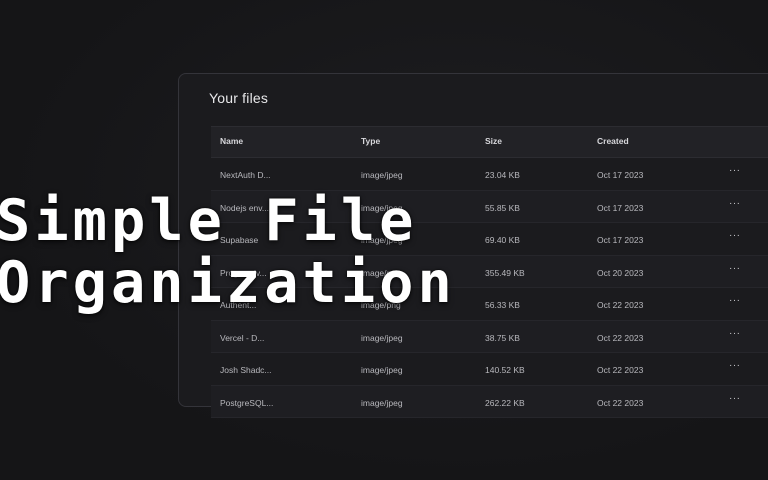 Image resolution: width=768 pixels, height=480 pixels. I want to click on hero-title-line-2: Organization, so click(228, 283).